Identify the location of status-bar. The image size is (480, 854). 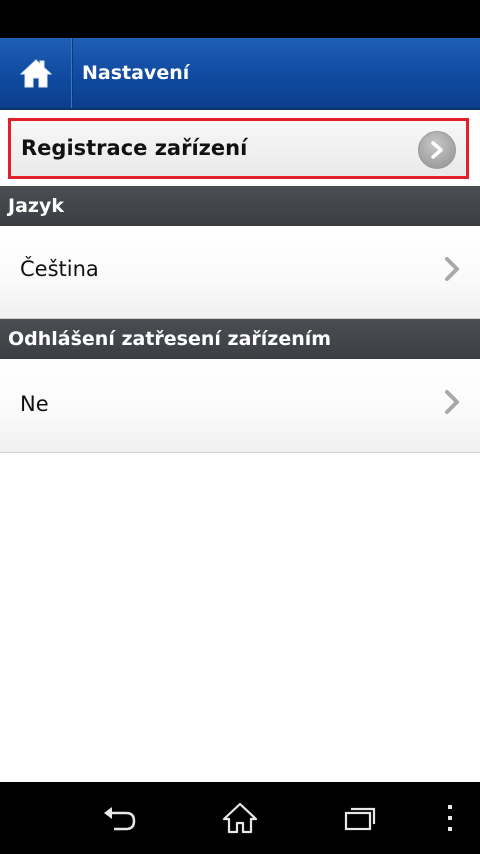
(240, 19).